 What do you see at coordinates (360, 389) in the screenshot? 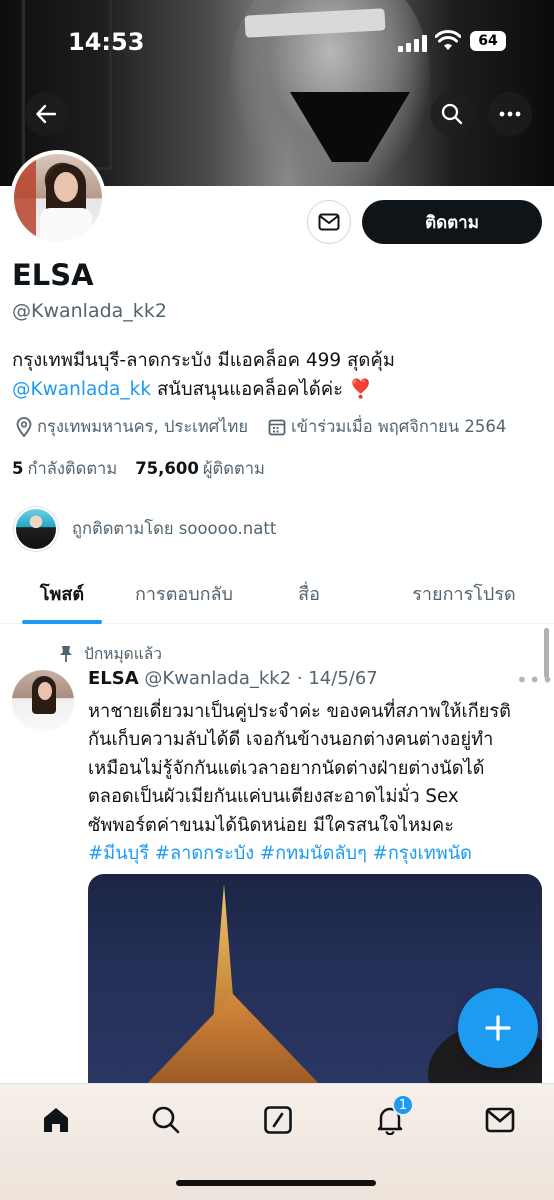
I see `heart-exclamation-emoji: ❣️` at bounding box center [360, 389].